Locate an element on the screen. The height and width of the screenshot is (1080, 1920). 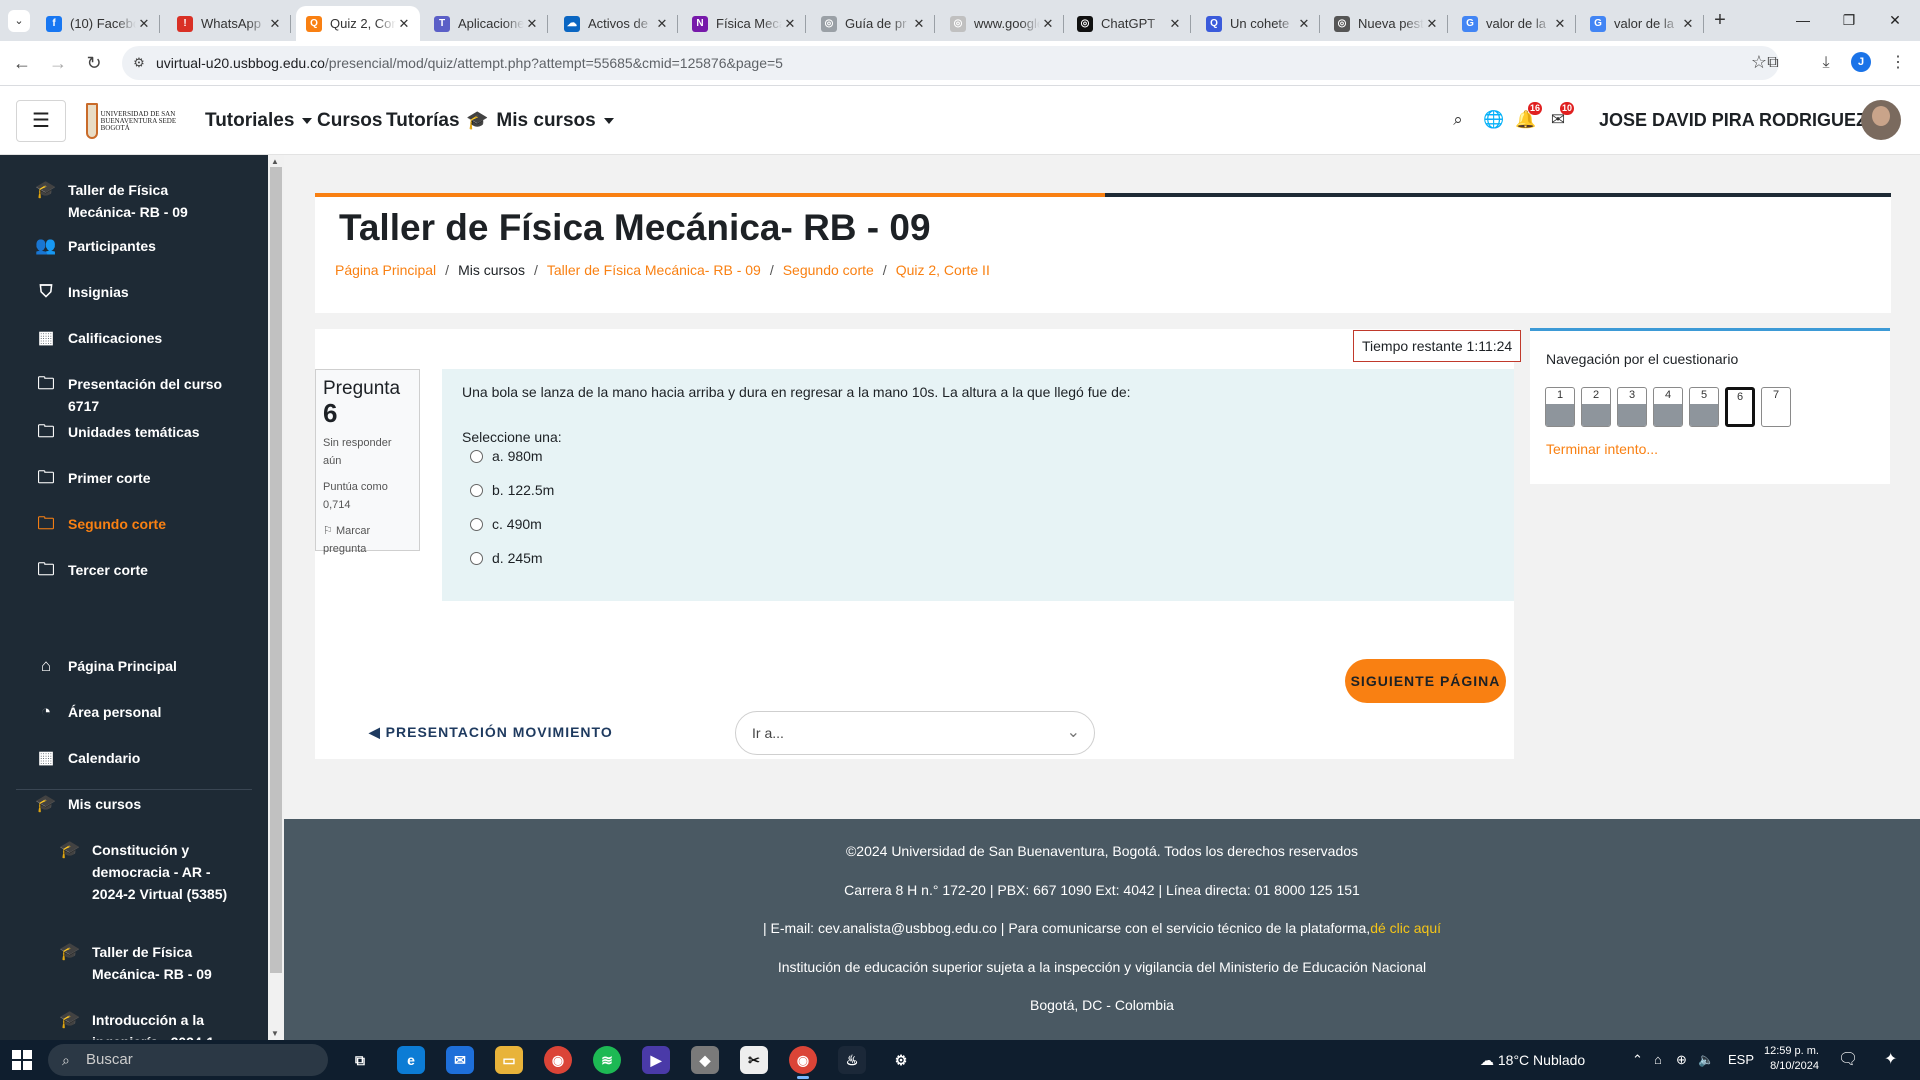
breadcrumb-item-course: Taller de Física Mecánica- RB - 09 is located at coordinates (654, 270).